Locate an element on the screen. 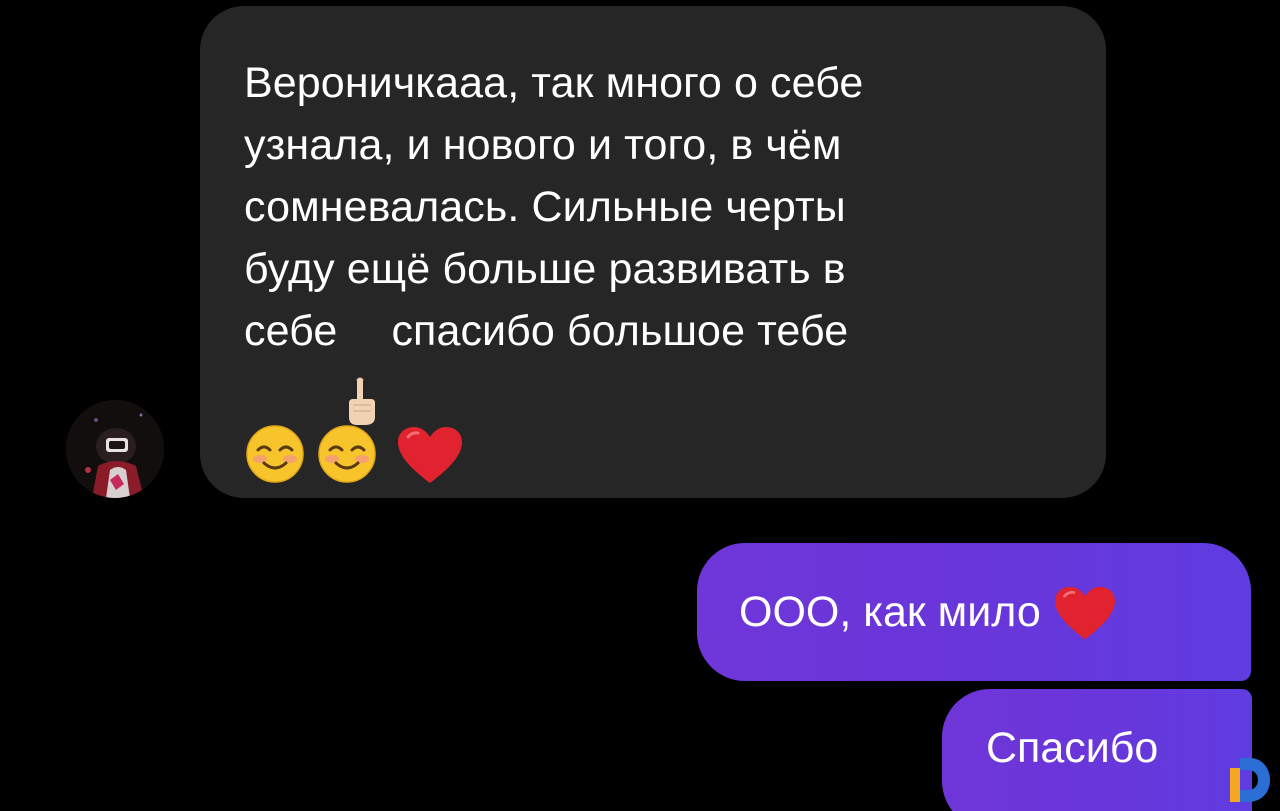  incoming-emoji-row is located at coordinates (655, 422).